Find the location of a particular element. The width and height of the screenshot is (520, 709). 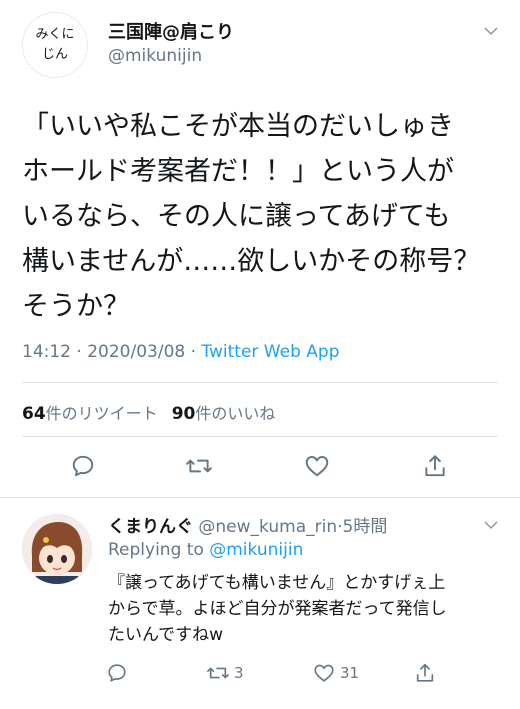

engagement-stats: 64件のリツイート 90件のいいね is located at coordinates (148, 412).